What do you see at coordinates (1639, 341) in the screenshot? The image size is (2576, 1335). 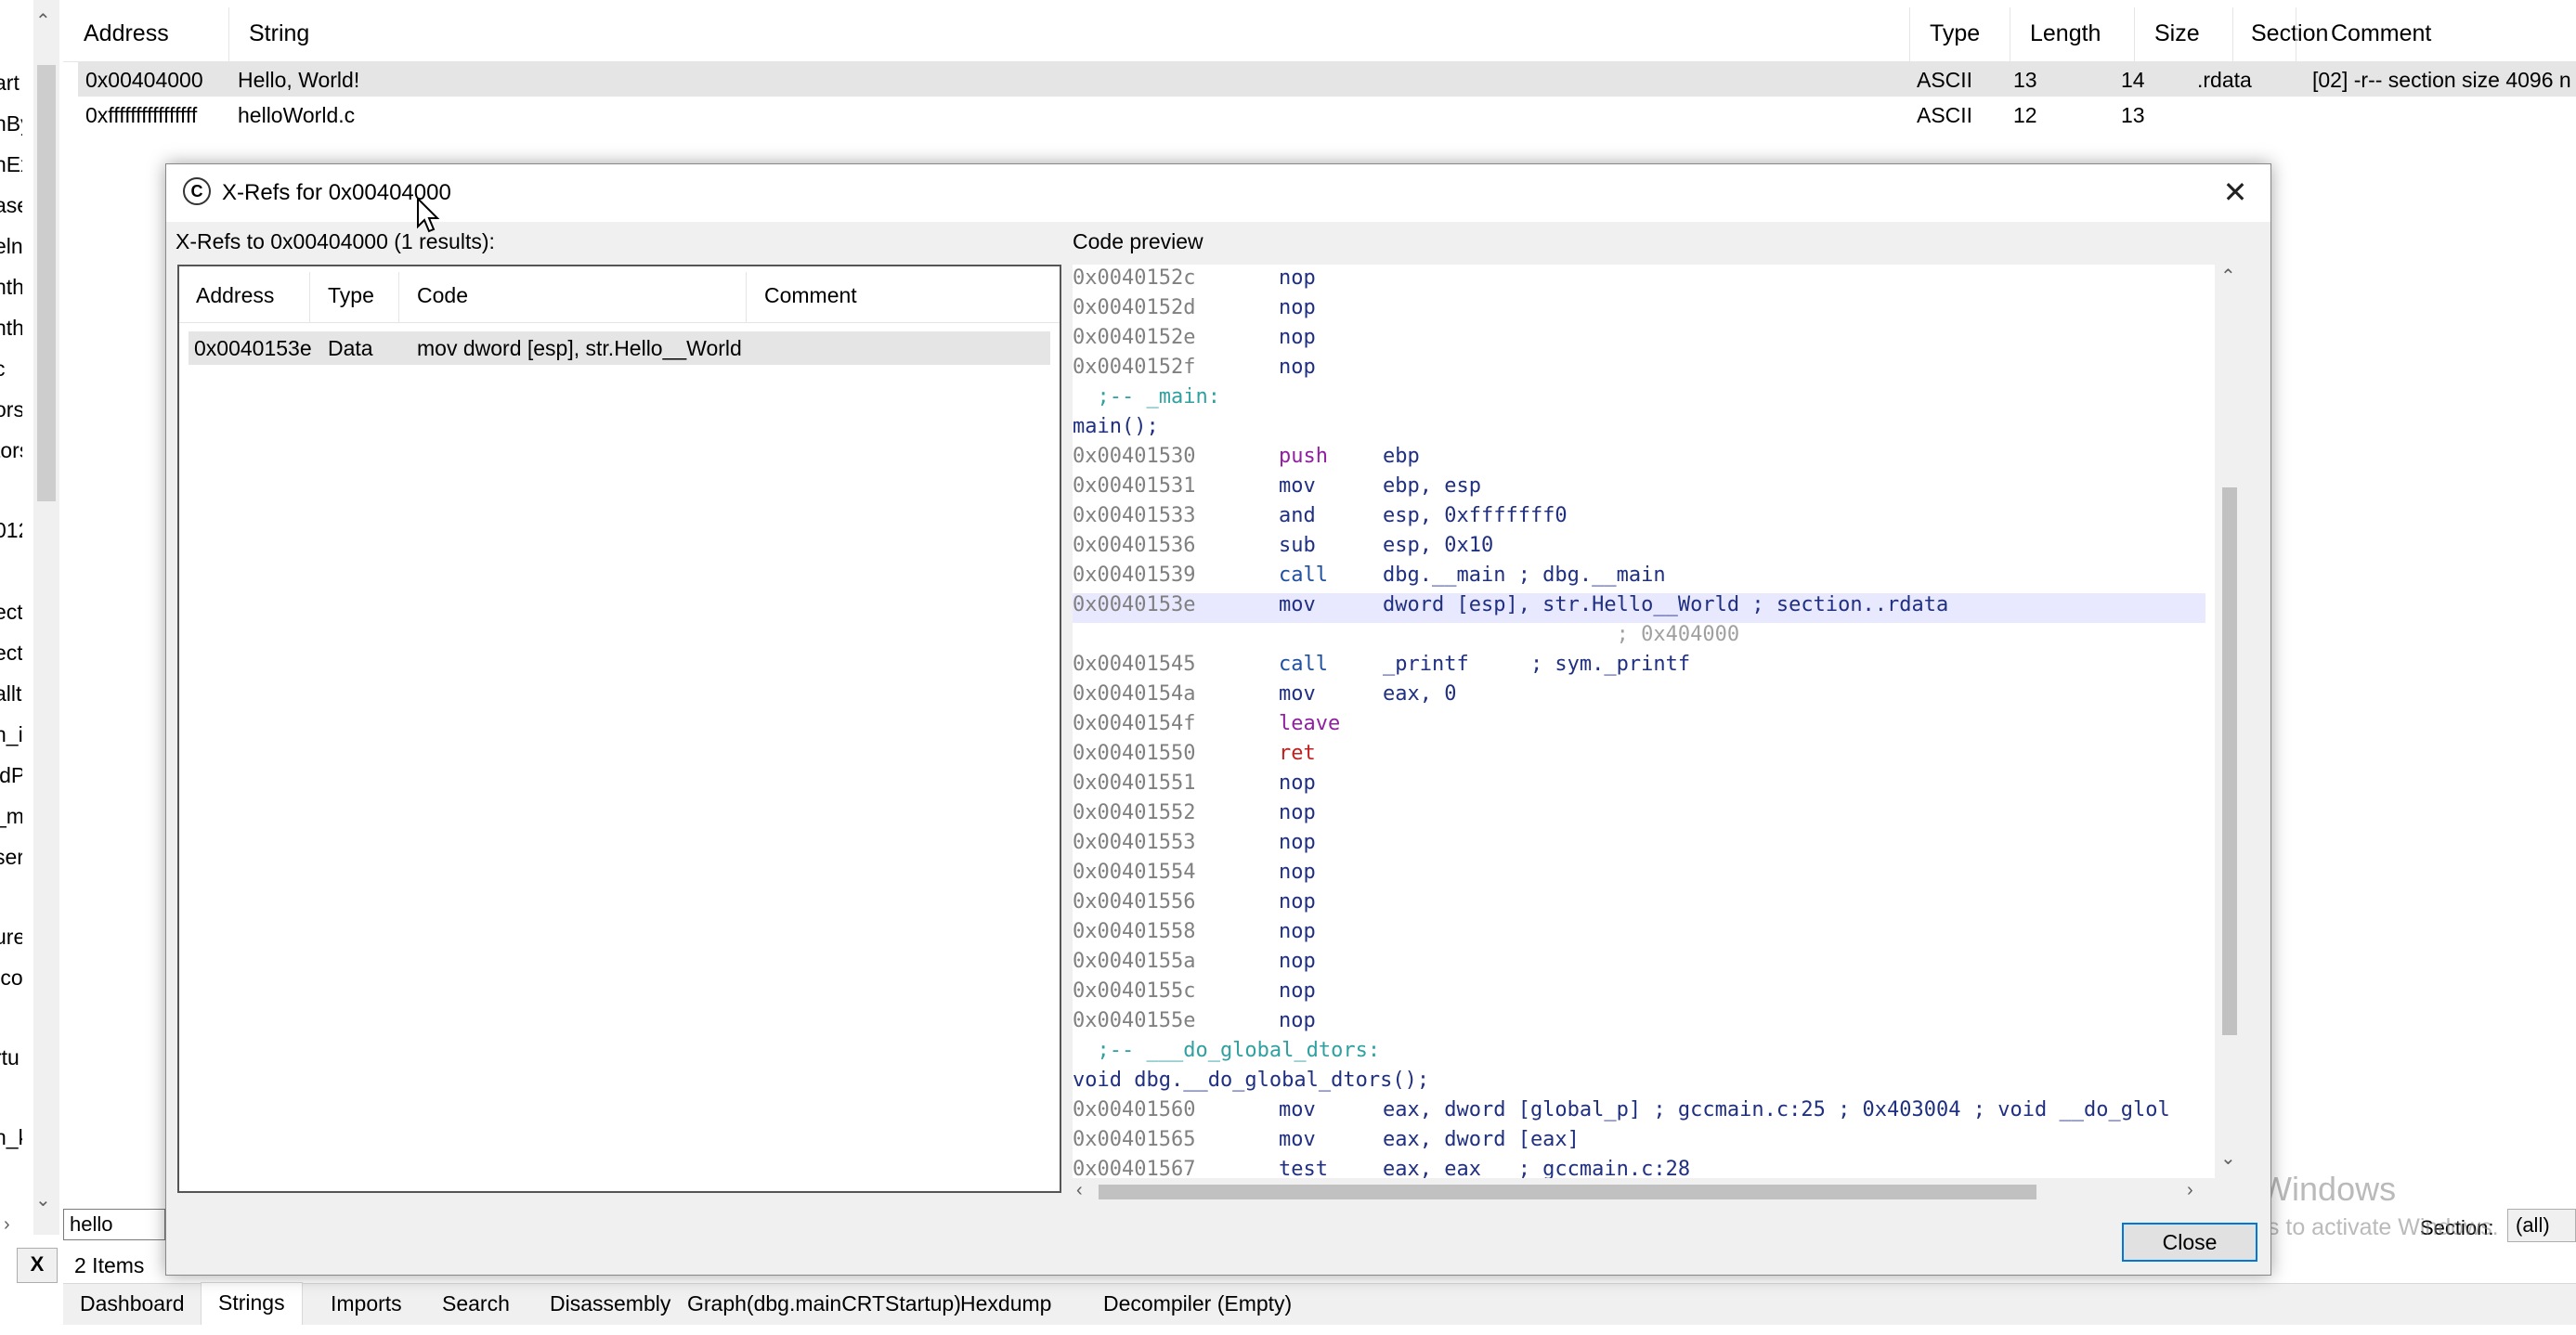 I see `code-line: 0x0040152e nop` at bounding box center [1639, 341].